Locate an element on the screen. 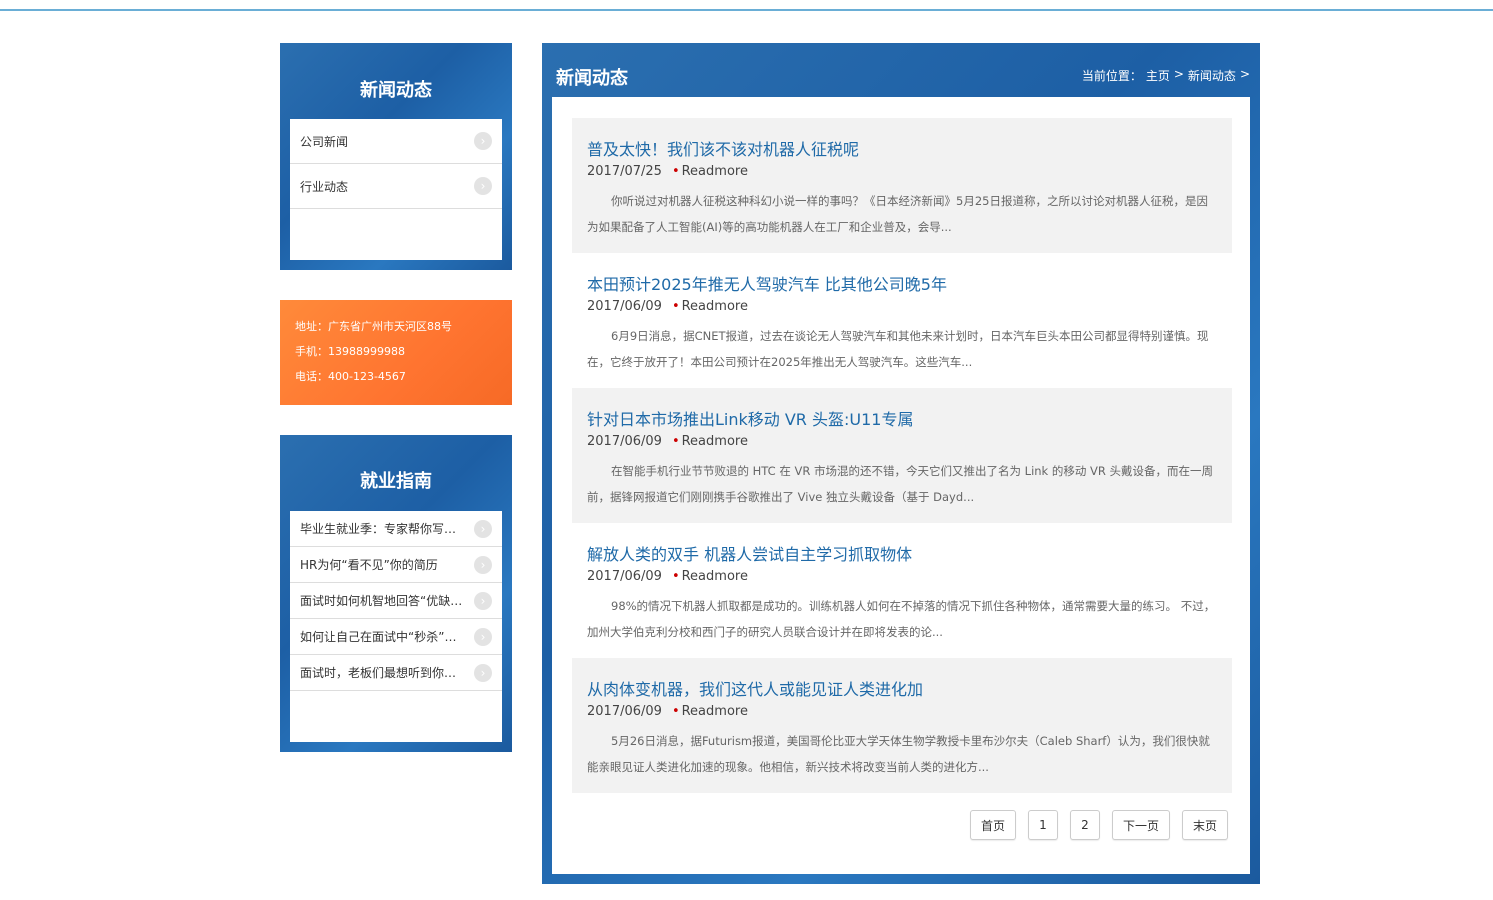 The width and height of the screenshot is (1493, 900). breadcrumb-current-link: 新闻动态 is located at coordinates (1212, 75).